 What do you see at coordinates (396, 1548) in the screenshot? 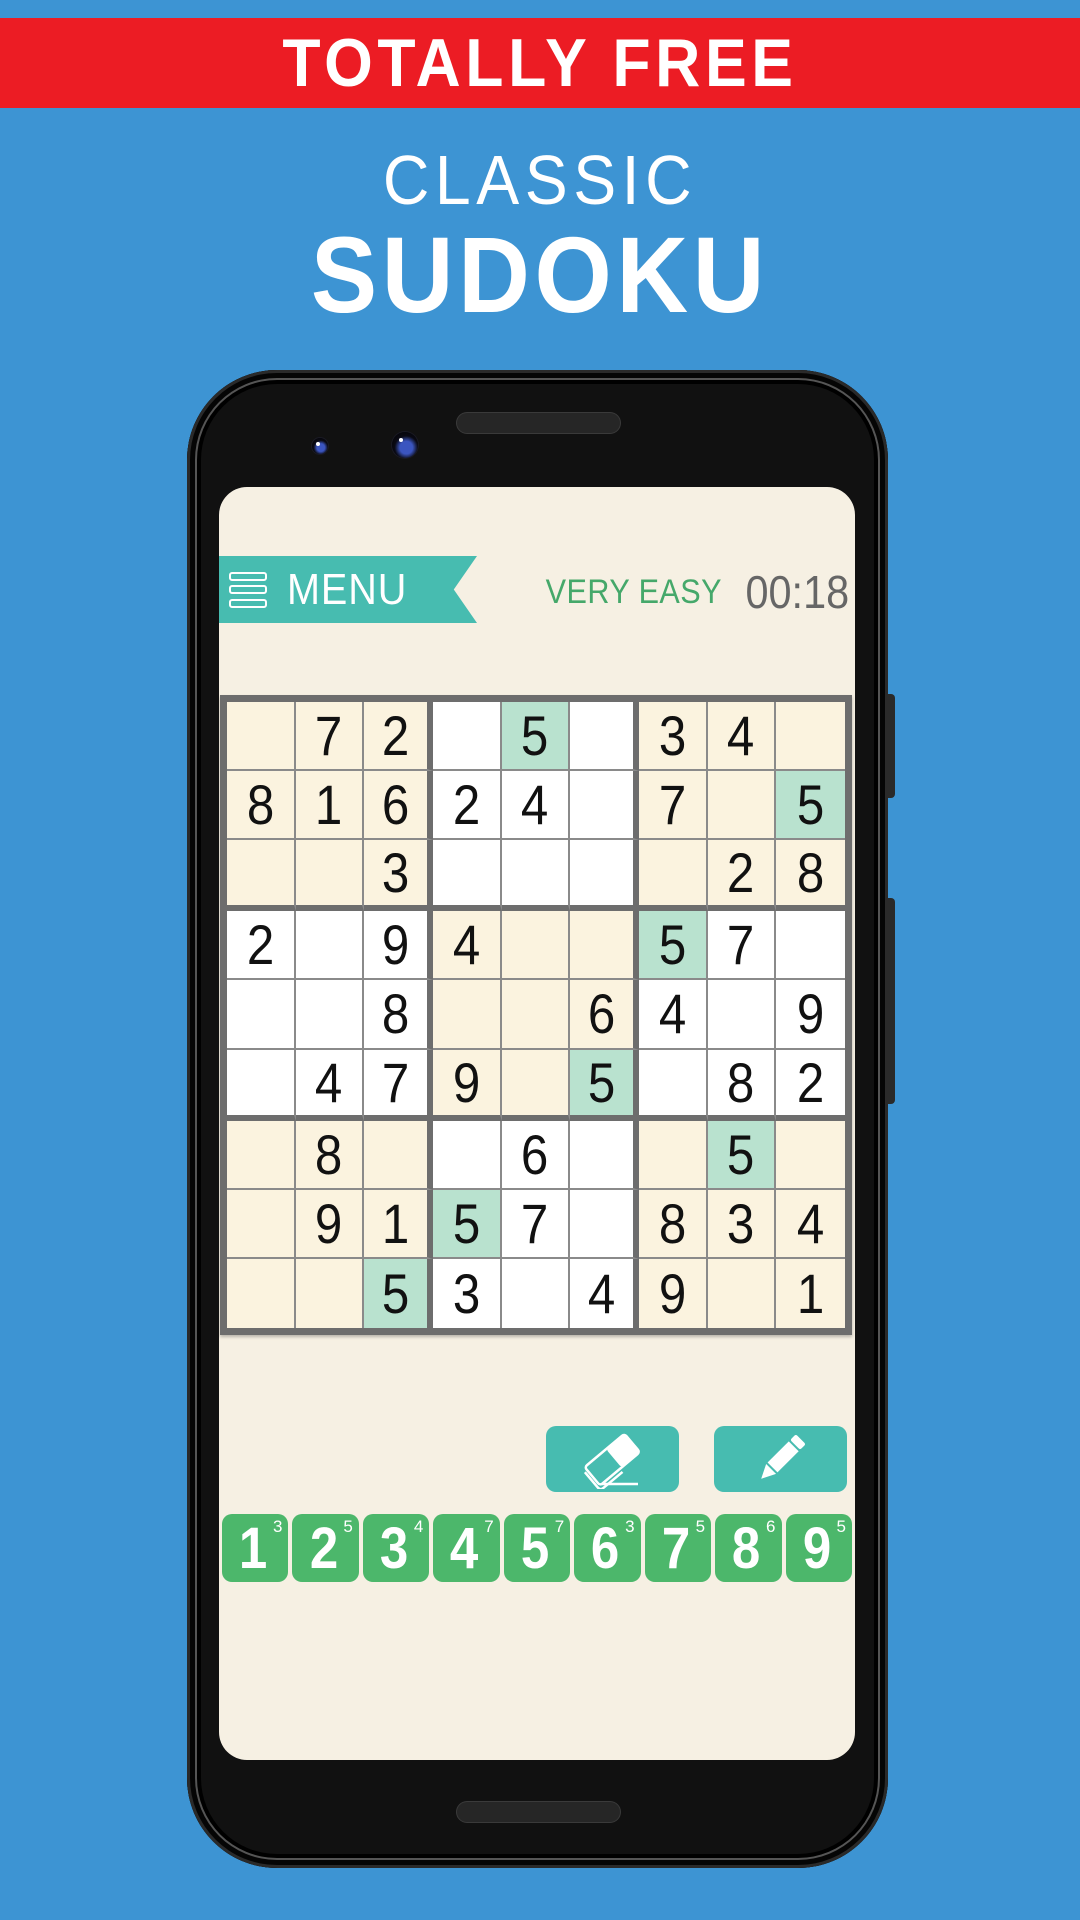
I see `number-key-3: 34` at bounding box center [396, 1548].